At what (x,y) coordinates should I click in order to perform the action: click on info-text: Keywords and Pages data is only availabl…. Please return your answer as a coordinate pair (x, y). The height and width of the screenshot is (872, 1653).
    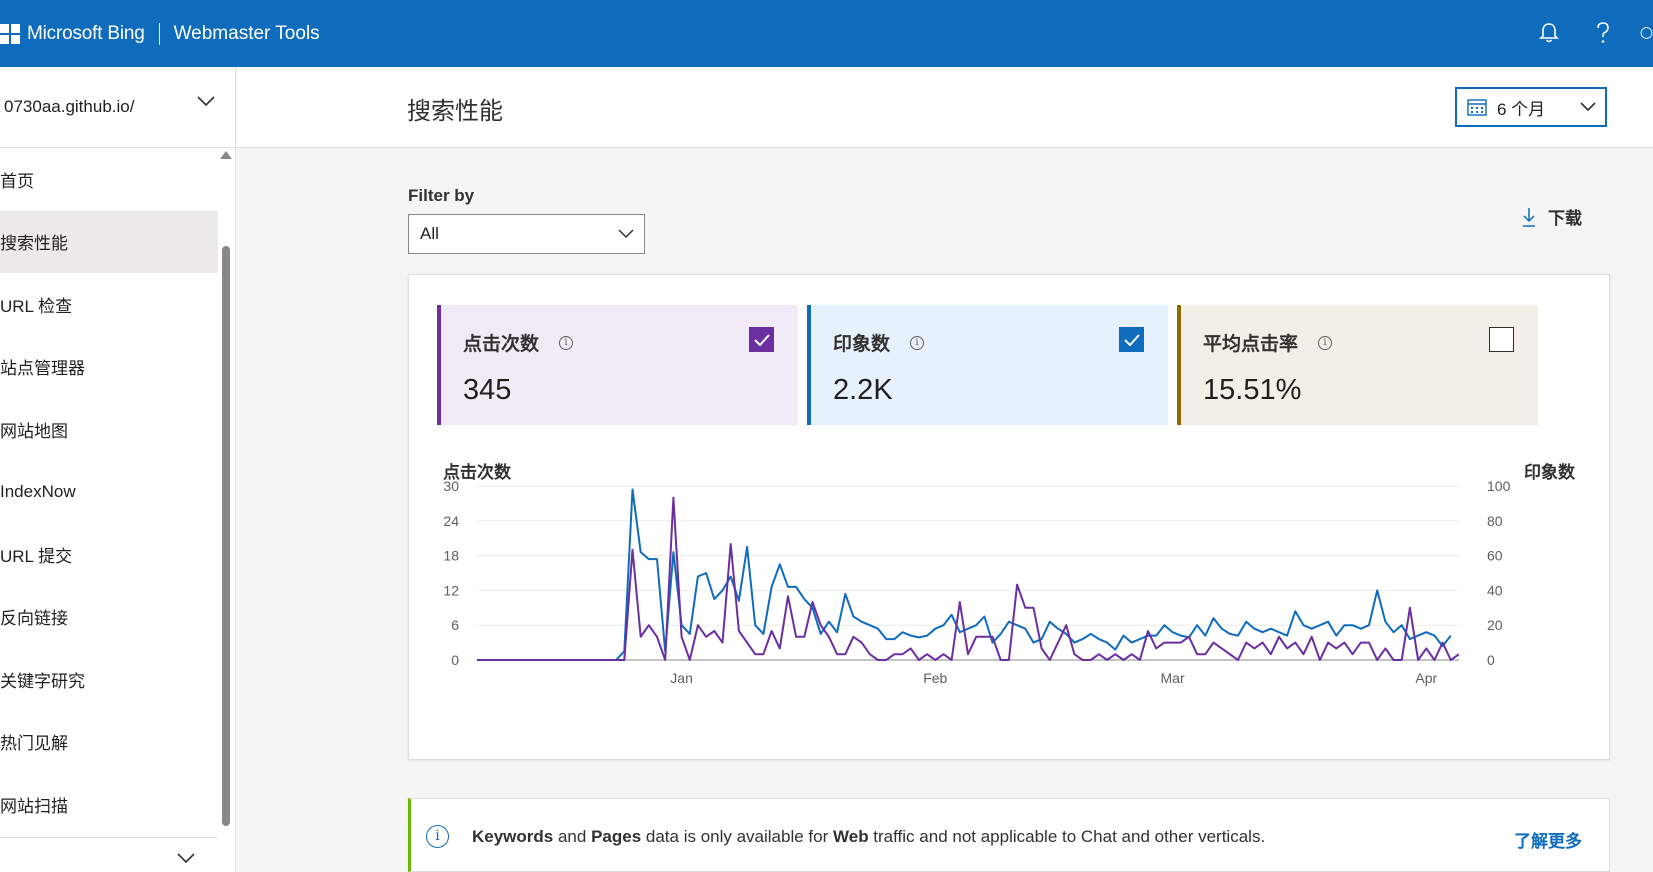
    Looking at the image, I should click on (869, 836).